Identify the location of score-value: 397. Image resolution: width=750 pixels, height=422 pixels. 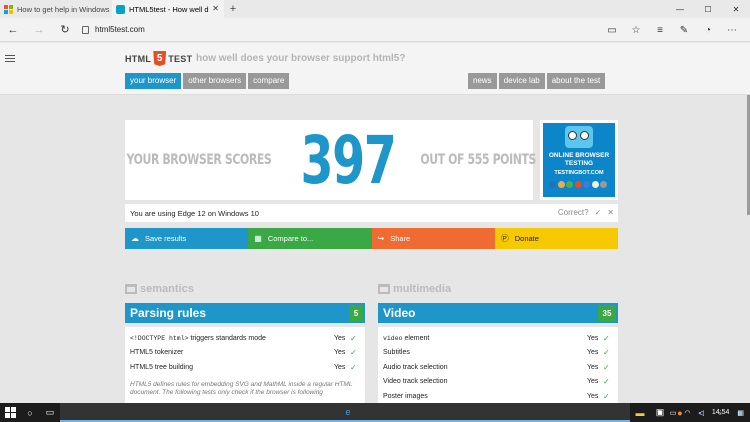
(348, 160).